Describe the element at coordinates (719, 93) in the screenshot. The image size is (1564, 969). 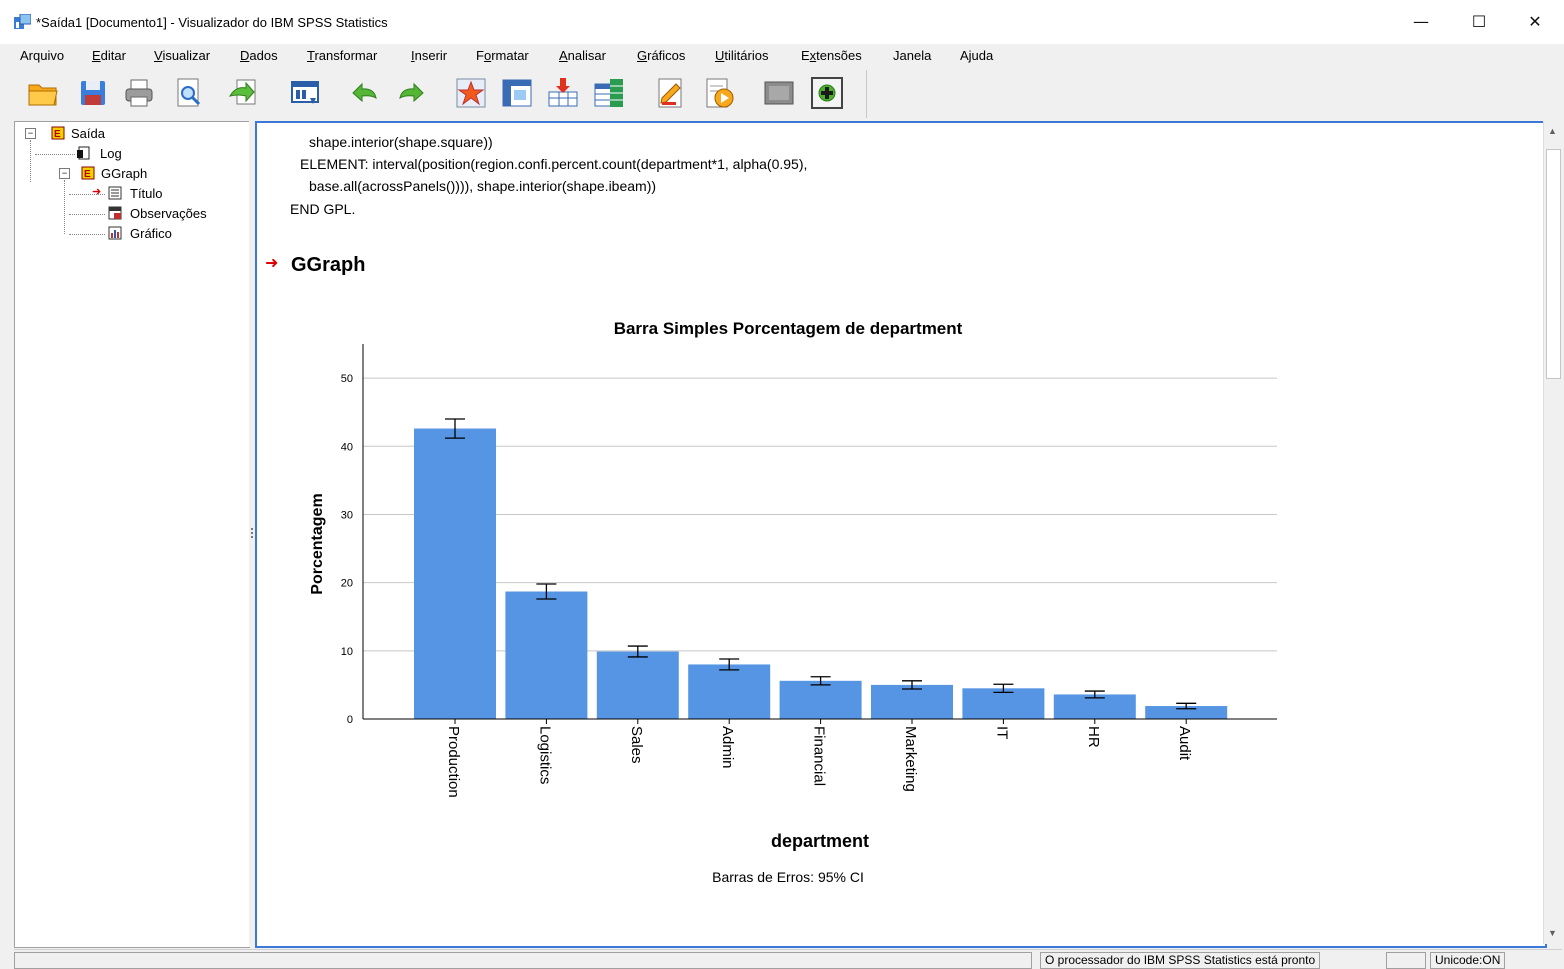
I see `script-icon` at that location.